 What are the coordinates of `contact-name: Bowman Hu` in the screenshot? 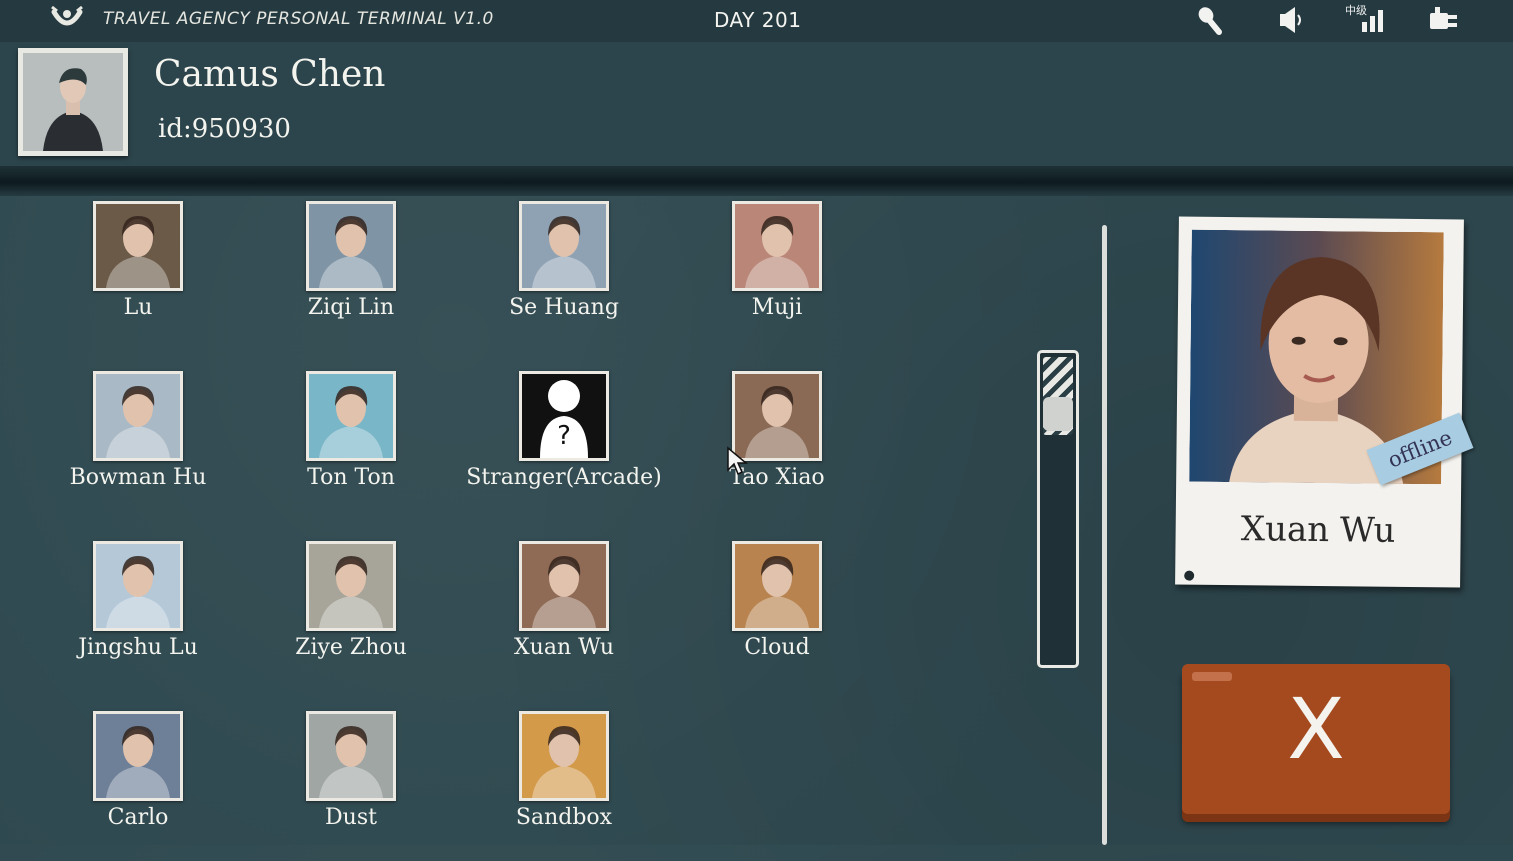 It's located at (138, 477).